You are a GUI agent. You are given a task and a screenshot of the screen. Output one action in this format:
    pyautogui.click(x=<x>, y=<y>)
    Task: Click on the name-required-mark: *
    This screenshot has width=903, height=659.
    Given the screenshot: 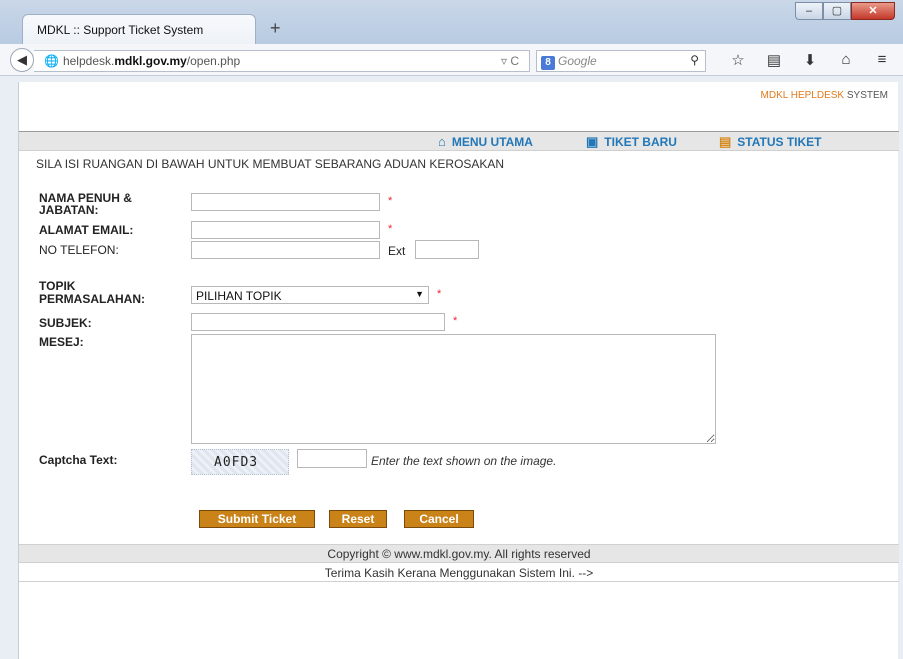 What is the action you would take?
    pyautogui.click(x=390, y=201)
    